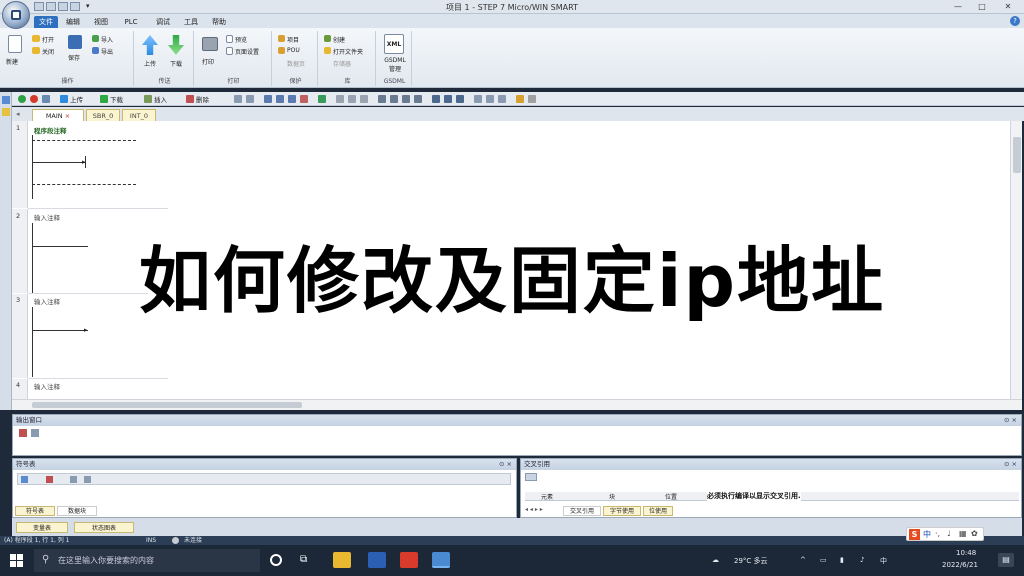 Image resolution: width=1024 pixels, height=576 pixels. I want to click on ime-keyboard-icon: ▦, so click(963, 533).